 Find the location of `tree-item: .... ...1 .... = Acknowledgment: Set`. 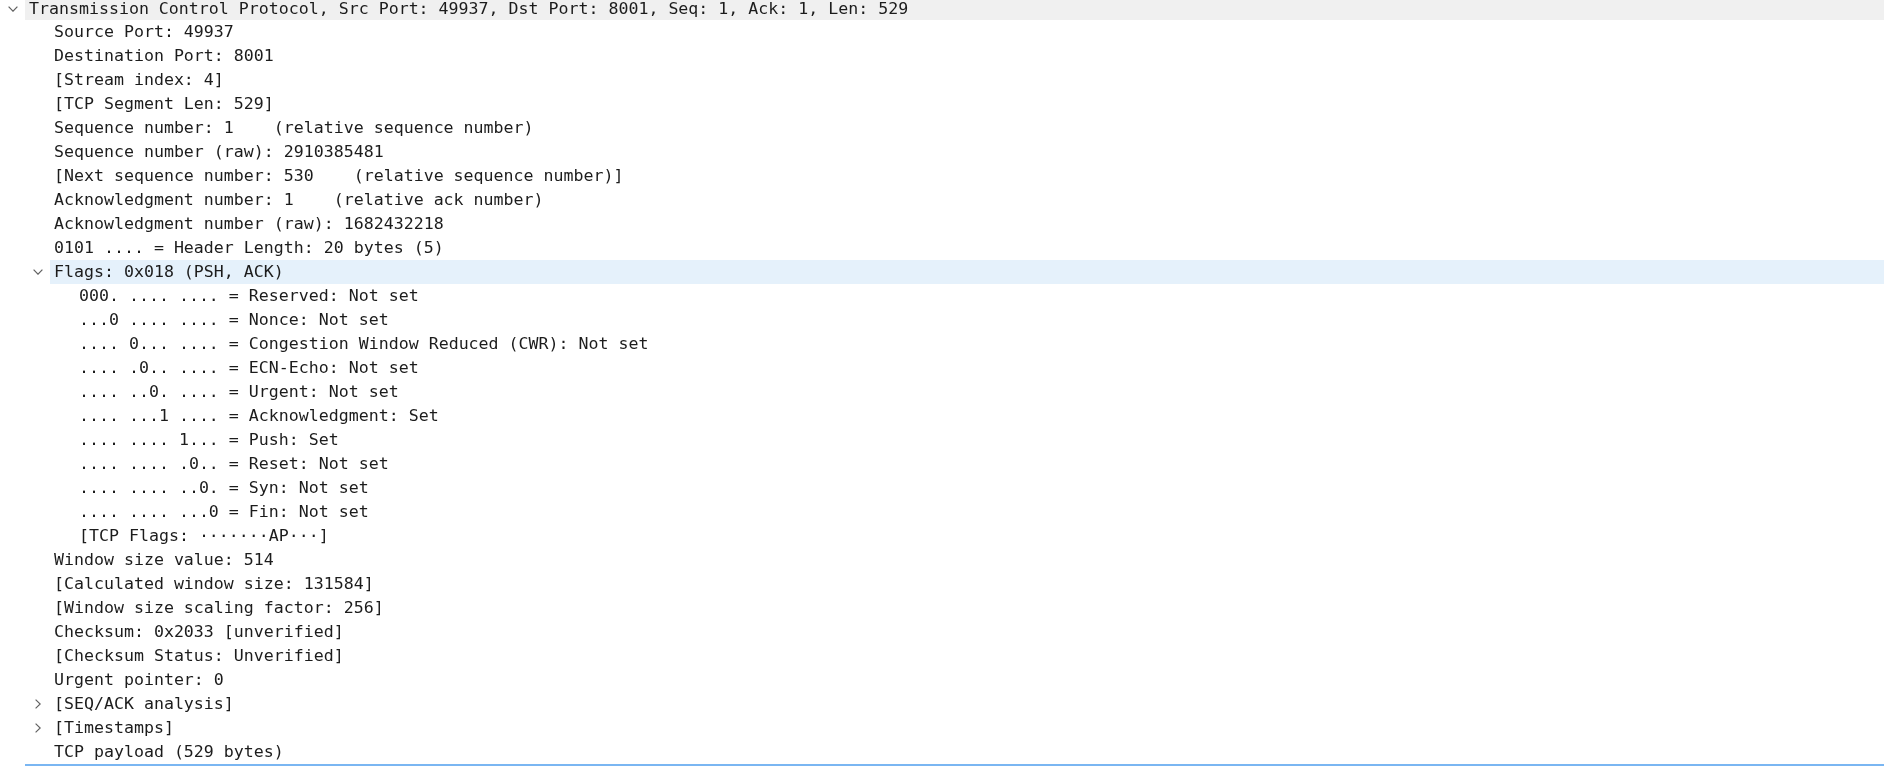

tree-item: .... ...1 .... = Acknowledgment: Set is located at coordinates (259, 416).